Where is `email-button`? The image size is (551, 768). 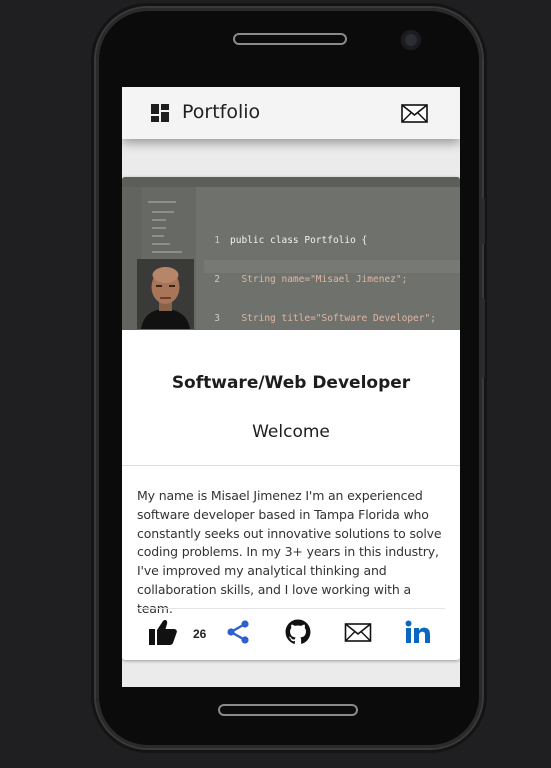
email-button is located at coordinates (358, 632).